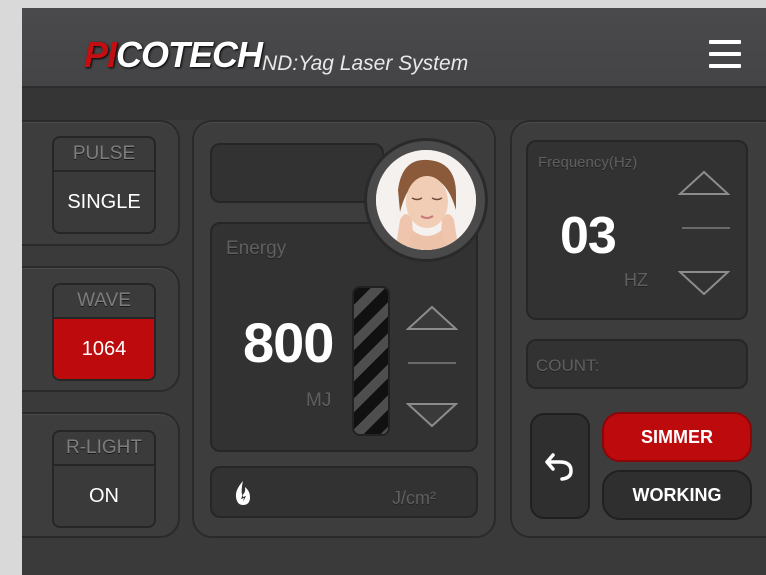  What do you see at coordinates (242, 493) in the screenshot?
I see `flame-icon` at bounding box center [242, 493].